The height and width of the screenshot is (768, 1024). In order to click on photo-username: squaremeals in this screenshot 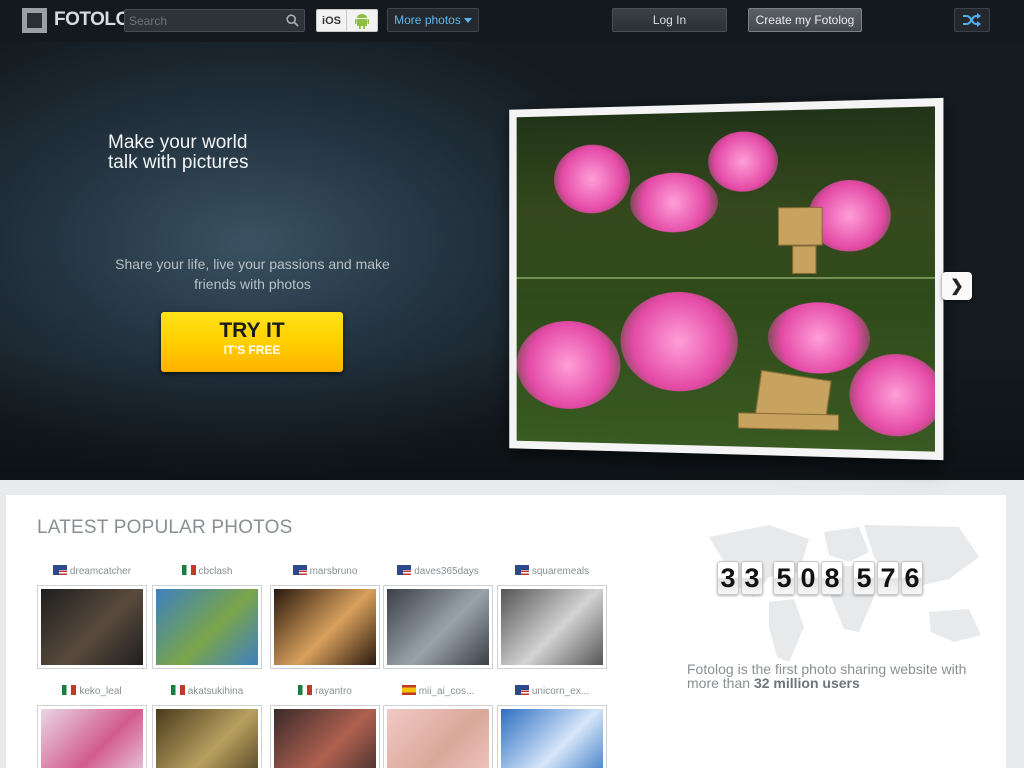, I will do `click(552, 572)`.